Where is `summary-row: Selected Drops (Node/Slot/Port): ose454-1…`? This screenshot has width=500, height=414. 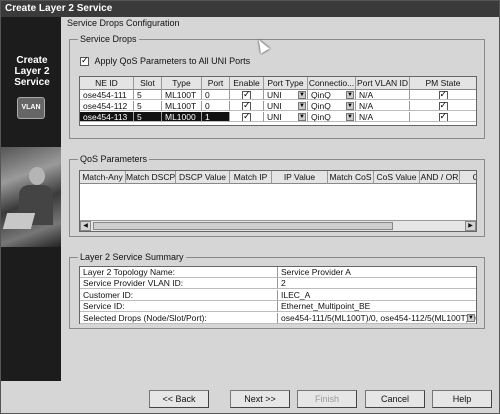 summary-row: Selected Drops (Node/Slot/Port): ose454-1… is located at coordinates (278, 318).